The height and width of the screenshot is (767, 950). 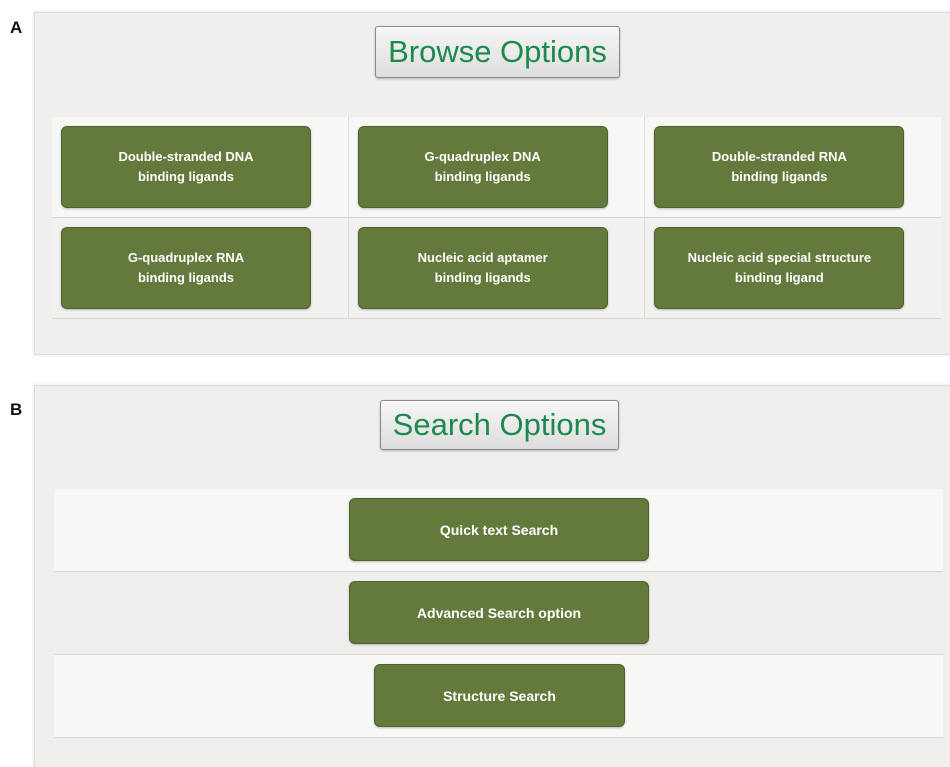 I want to click on button-label-line: Nucleic acid aptamer, so click(x=482, y=257).